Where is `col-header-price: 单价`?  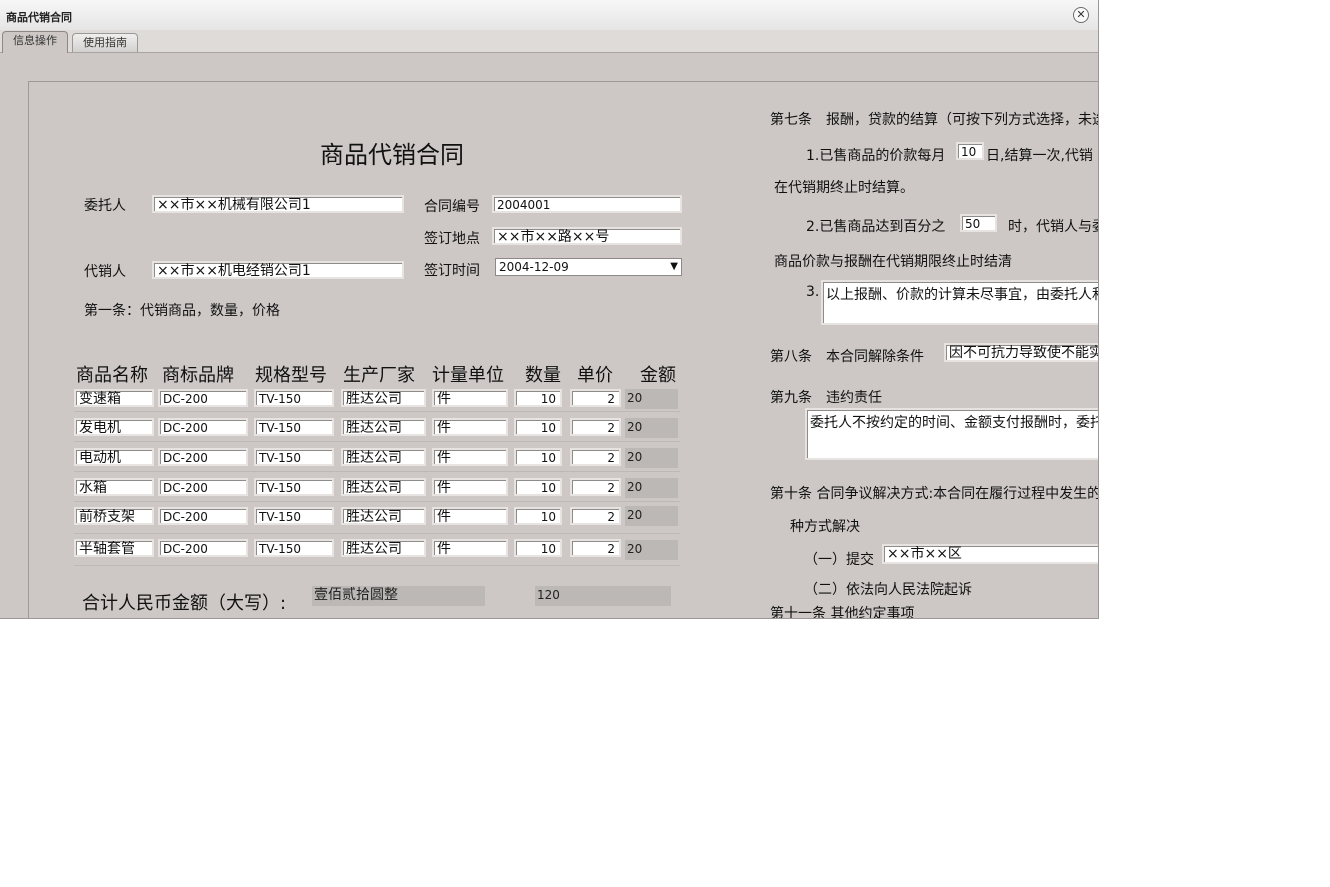 col-header-price: 单价 is located at coordinates (595, 375).